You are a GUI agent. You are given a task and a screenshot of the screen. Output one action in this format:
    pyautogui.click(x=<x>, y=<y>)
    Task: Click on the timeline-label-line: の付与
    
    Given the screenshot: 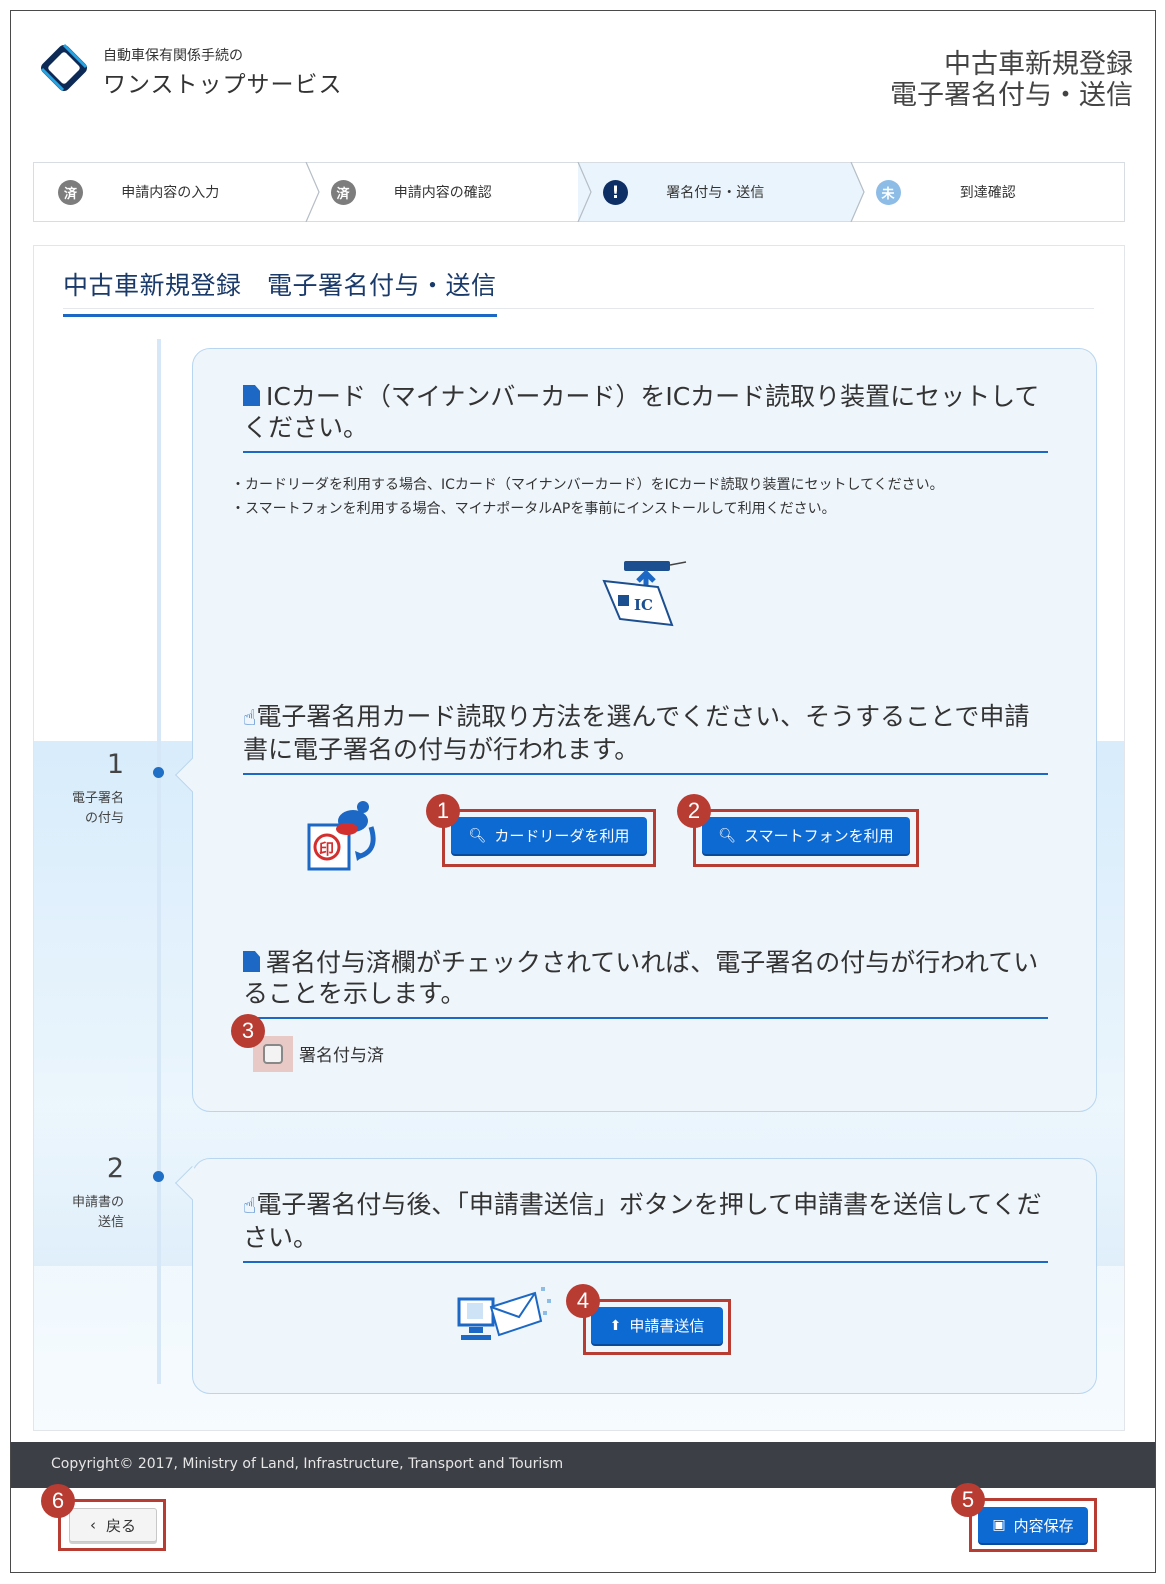 What is the action you would take?
    pyautogui.click(x=104, y=818)
    